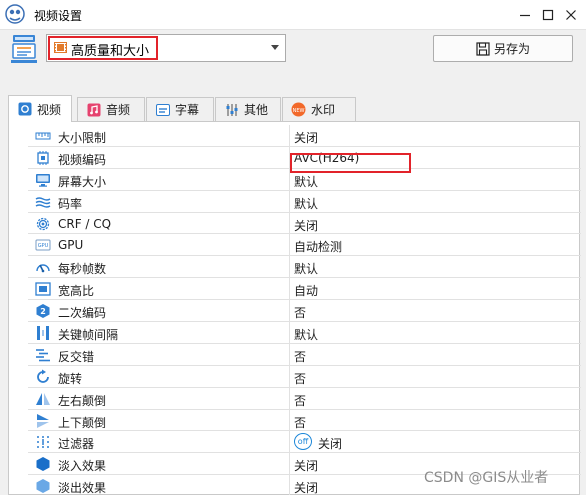 The width and height of the screenshot is (586, 495). I want to click on setting-row-flip-horizontal: 左右颠倒 否, so click(304, 398).